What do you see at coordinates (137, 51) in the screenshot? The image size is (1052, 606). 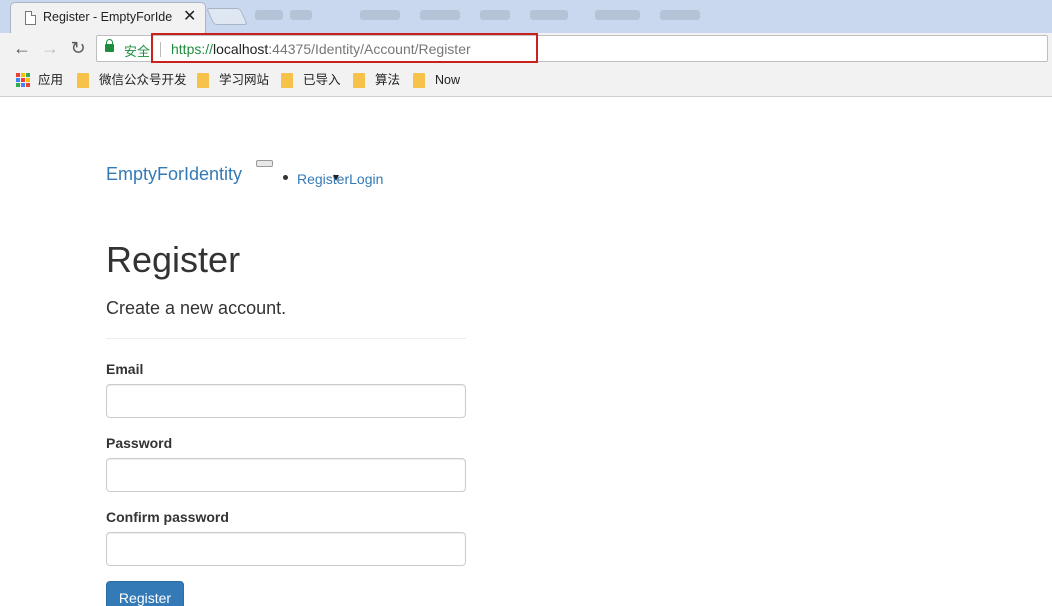 I see `secure-label: 安全` at bounding box center [137, 51].